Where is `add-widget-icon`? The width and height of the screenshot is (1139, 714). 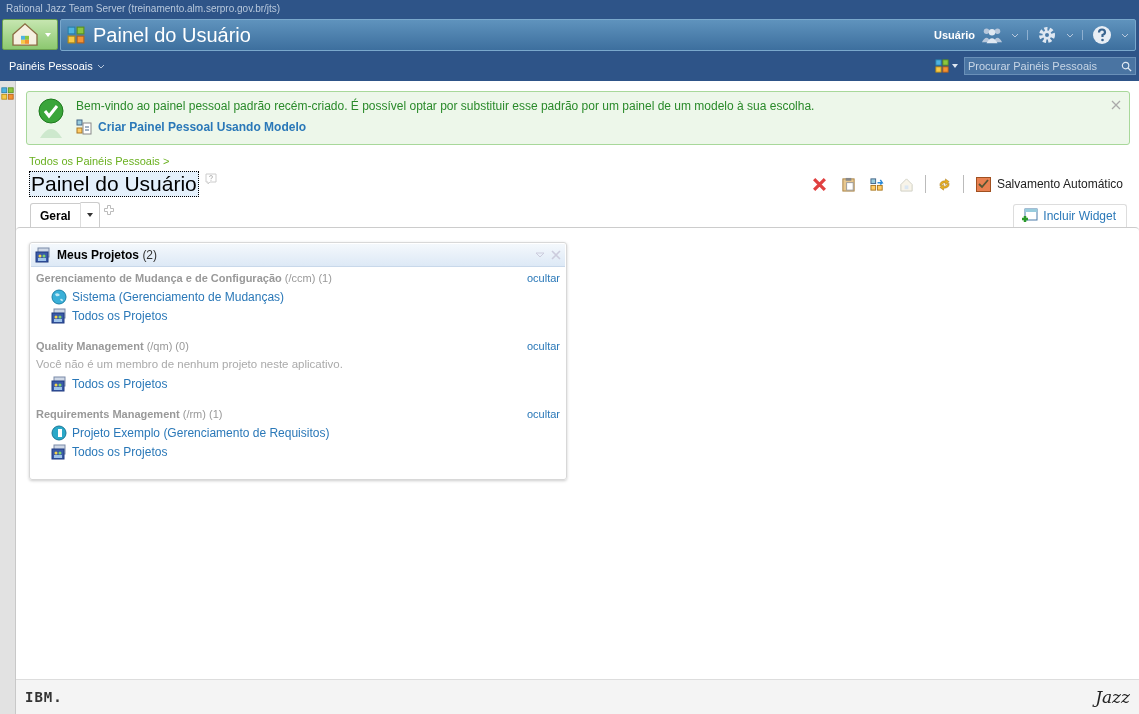 add-widget-icon is located at coordinates (1030, 216).